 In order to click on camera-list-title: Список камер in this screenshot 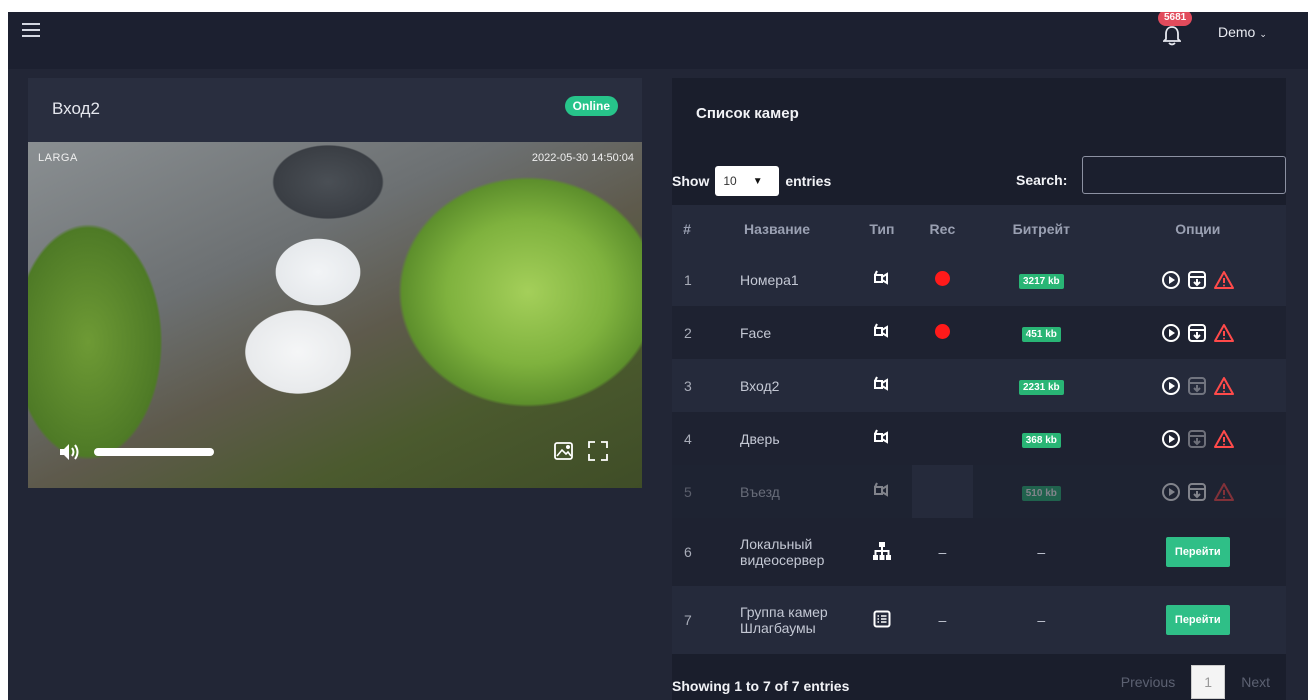, I will do `click(747, 113)`.